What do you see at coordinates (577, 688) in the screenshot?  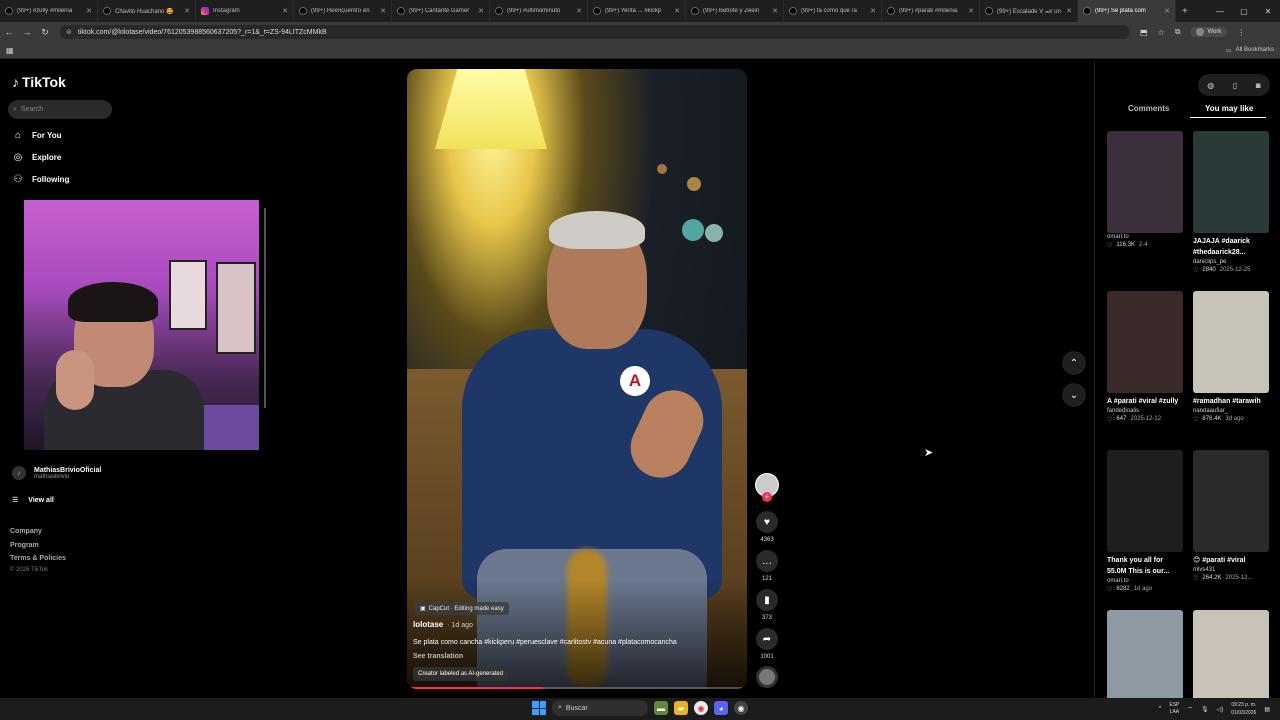 I see `video-progress-bar` at bounding box center [577, 688].